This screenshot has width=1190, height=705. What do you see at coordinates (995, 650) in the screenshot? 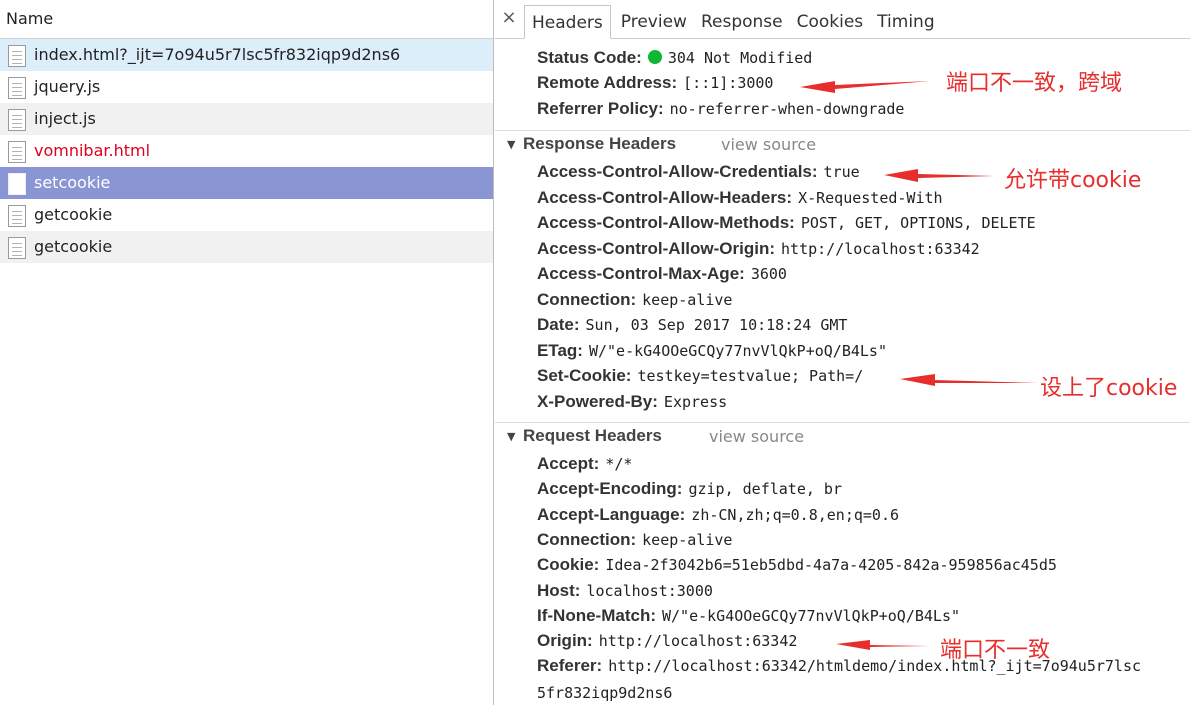
I see `annotation-port-mismatch: 端口不一致` at bounding box center [995, 650].